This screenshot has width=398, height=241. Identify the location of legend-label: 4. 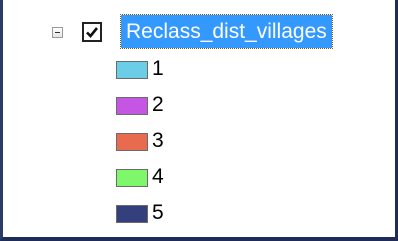
(158, 176).